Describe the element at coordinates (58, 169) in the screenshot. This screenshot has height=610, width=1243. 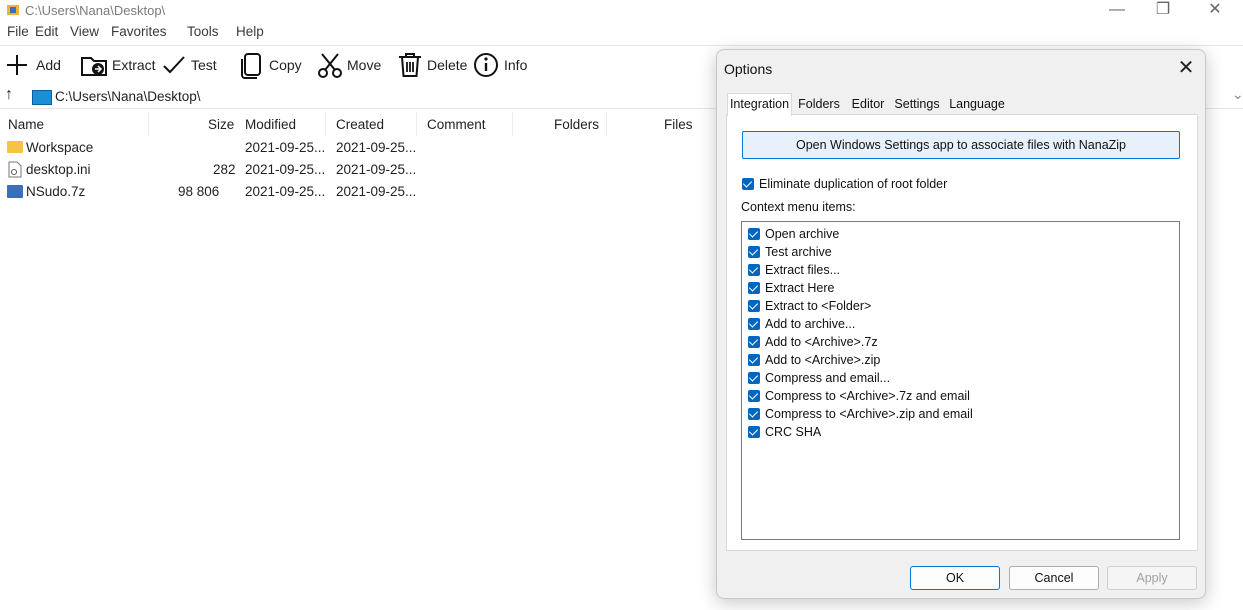
I see `file-name: desktop.ini` at that location.